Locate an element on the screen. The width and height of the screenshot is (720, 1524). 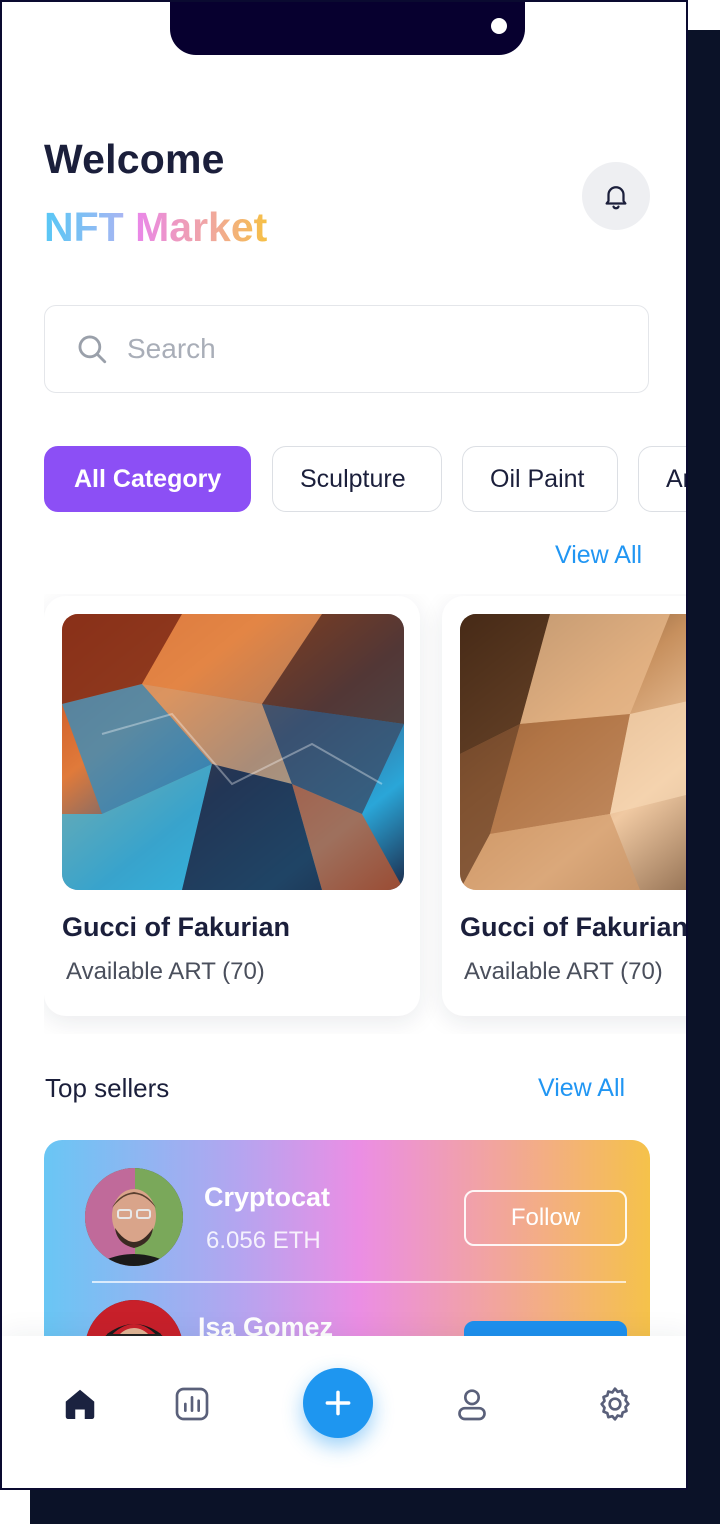
avatar is located at coordinates (134, 1217).